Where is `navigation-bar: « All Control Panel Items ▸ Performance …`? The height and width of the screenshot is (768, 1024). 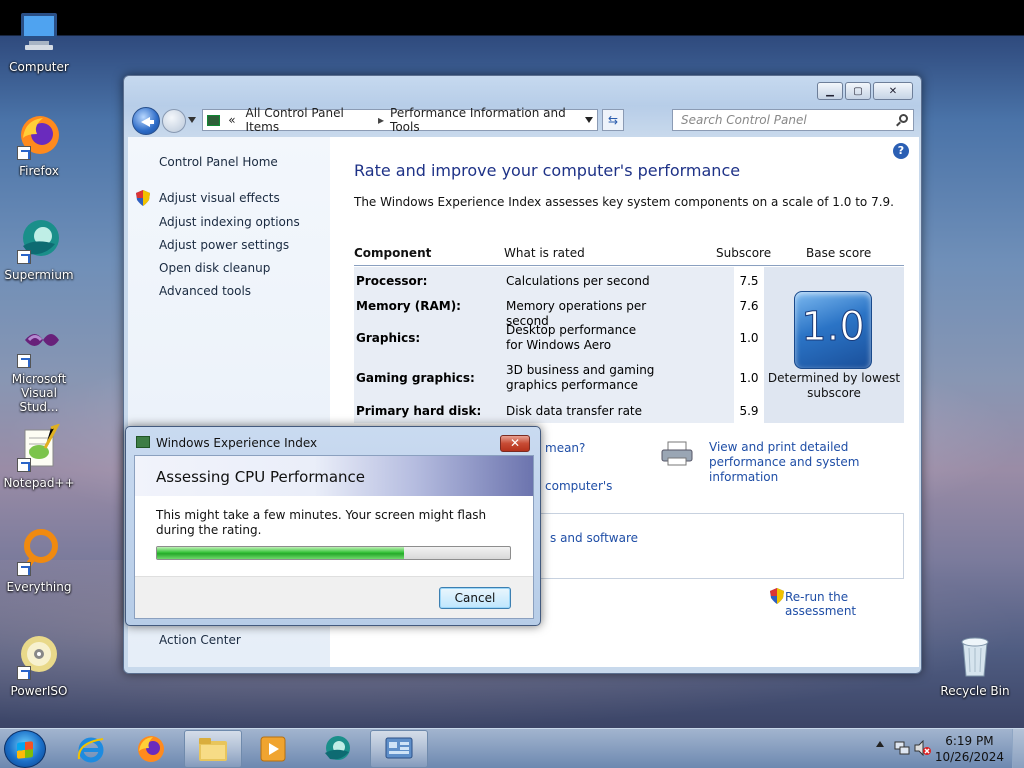
navigation-bar: « All Control Panel Items ▸ Performance … is located at coordinates (523, 120).